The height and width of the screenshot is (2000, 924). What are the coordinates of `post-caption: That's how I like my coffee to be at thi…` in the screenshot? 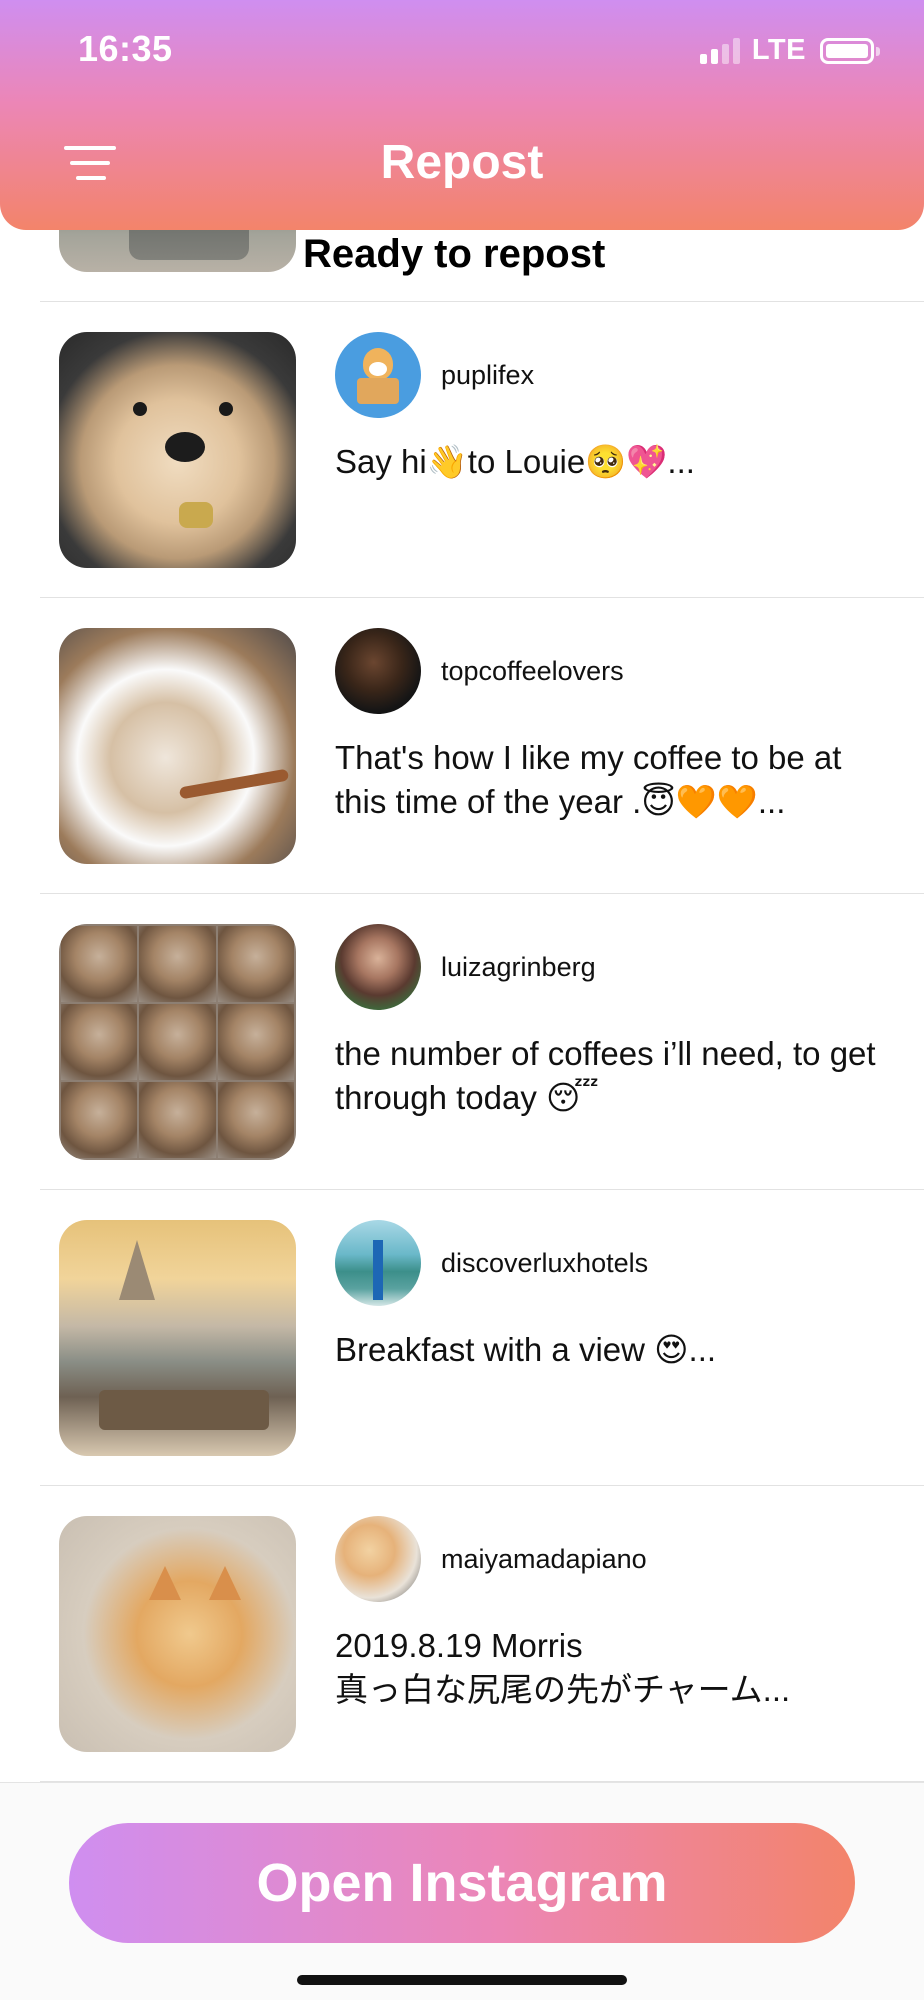 It's located at (588, 779).